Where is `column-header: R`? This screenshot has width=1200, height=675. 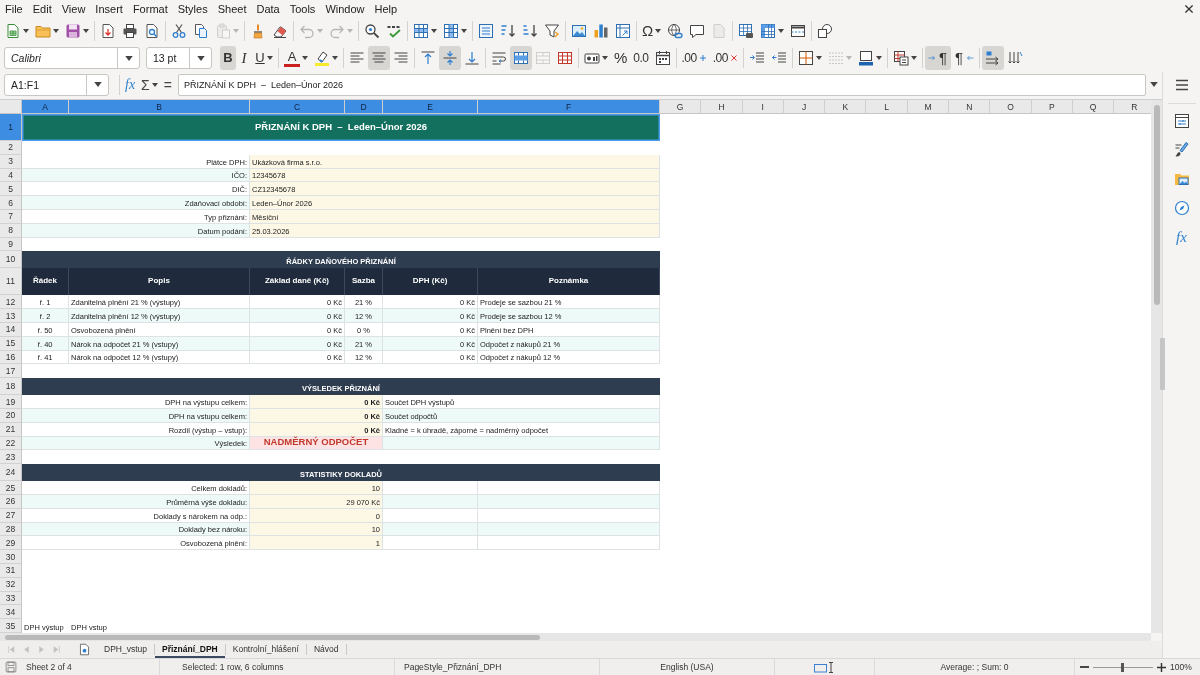 column-header: R is located at coordinates (1132, 107).